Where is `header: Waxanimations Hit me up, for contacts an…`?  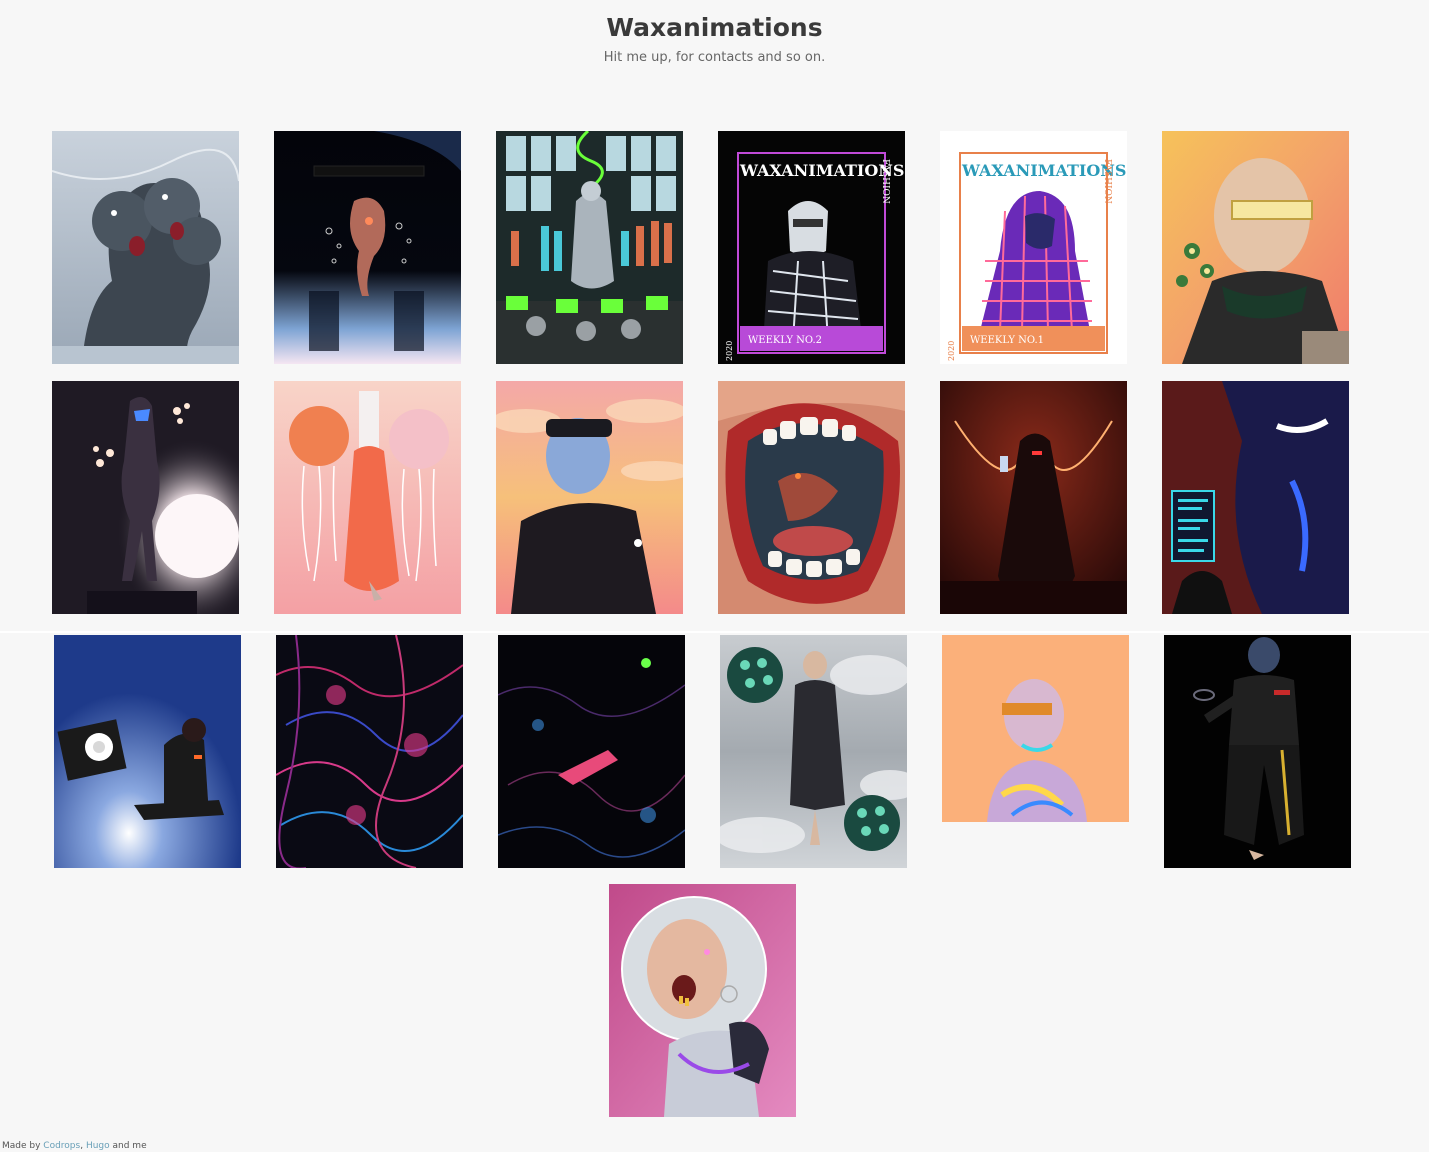
header: Waxanimations Hit me up, for contacts an… is located at coordinates (714, 39).